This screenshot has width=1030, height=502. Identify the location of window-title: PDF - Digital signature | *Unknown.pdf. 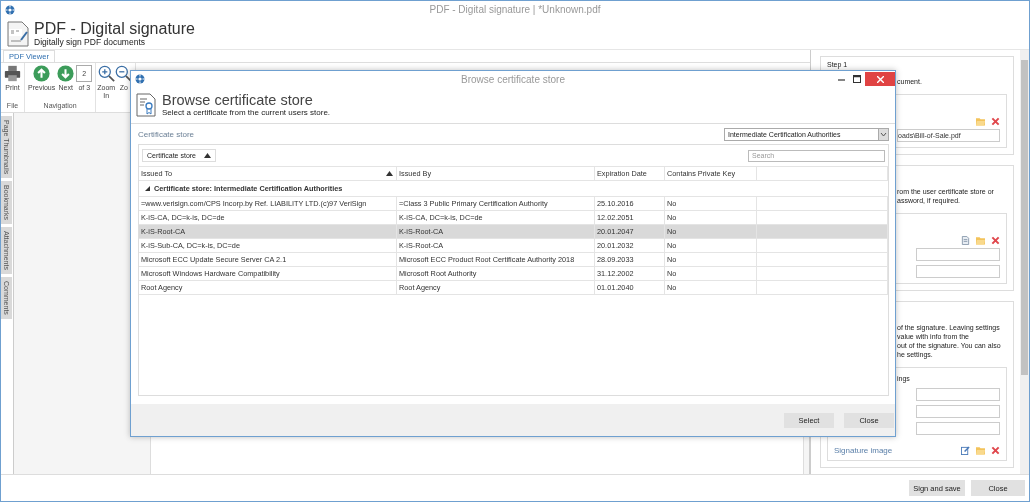
(515, 9).